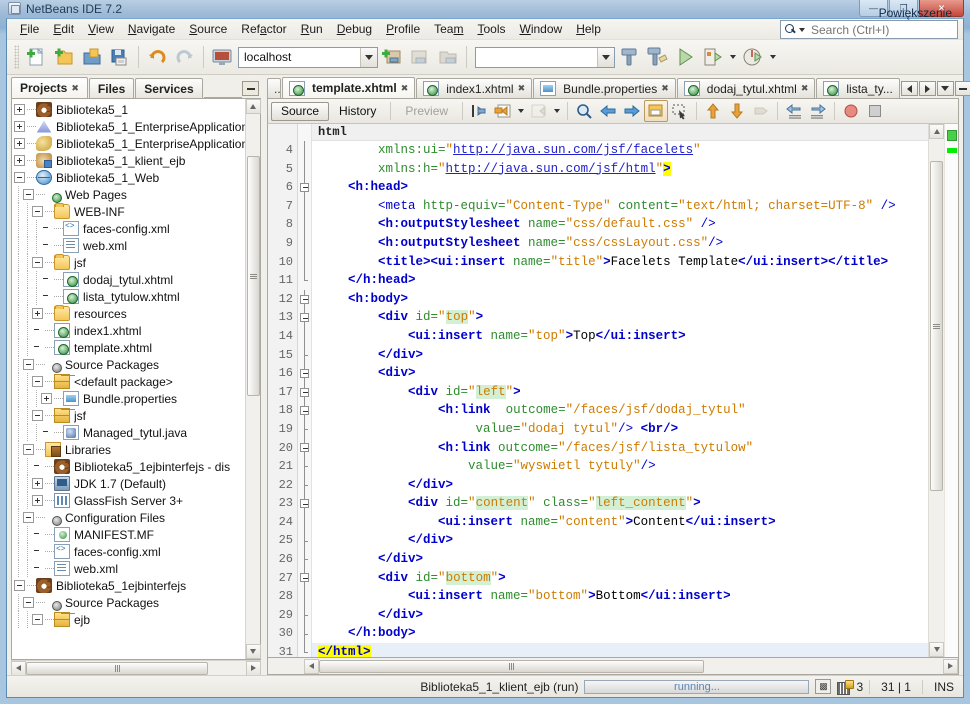  Describe the element at coordinates (253, 106) in the screenshot. I see `scroll-up-icon` at that location.